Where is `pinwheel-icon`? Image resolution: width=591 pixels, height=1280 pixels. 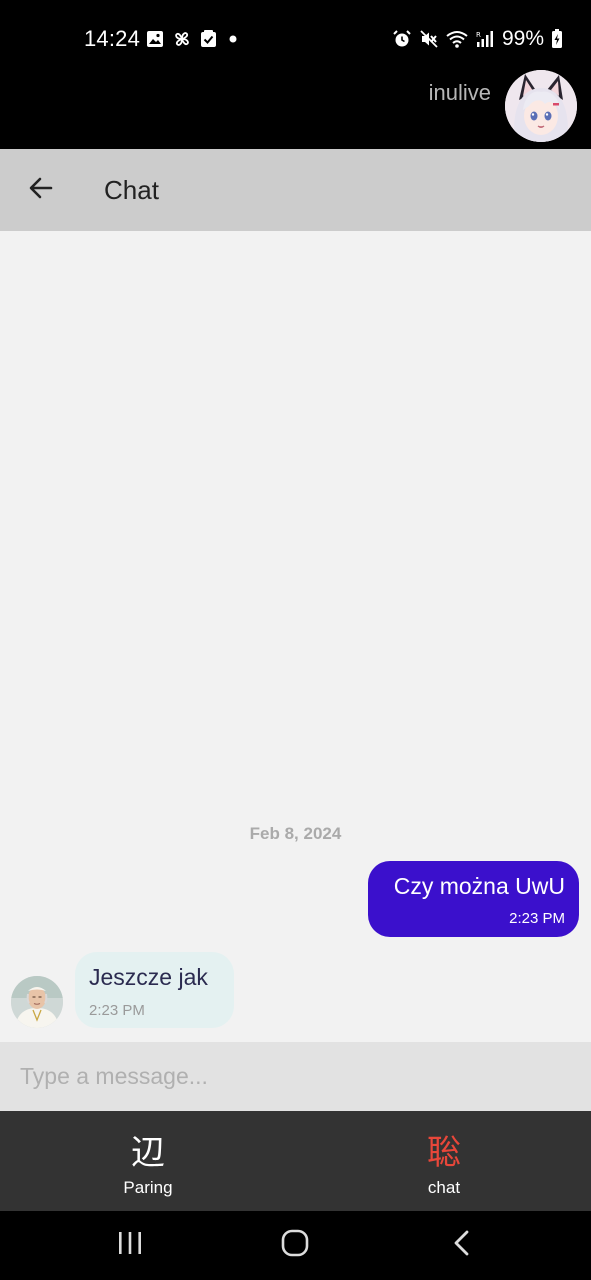
pinwheel-icon is located at coordinates (182, 39).